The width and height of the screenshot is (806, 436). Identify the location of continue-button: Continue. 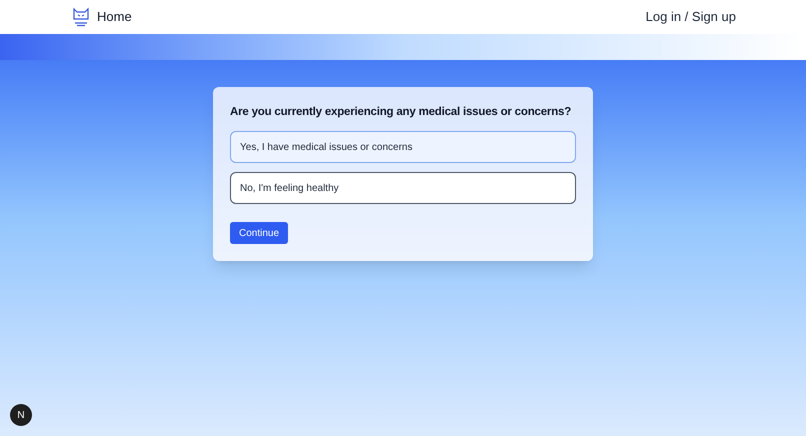
(259, 233).